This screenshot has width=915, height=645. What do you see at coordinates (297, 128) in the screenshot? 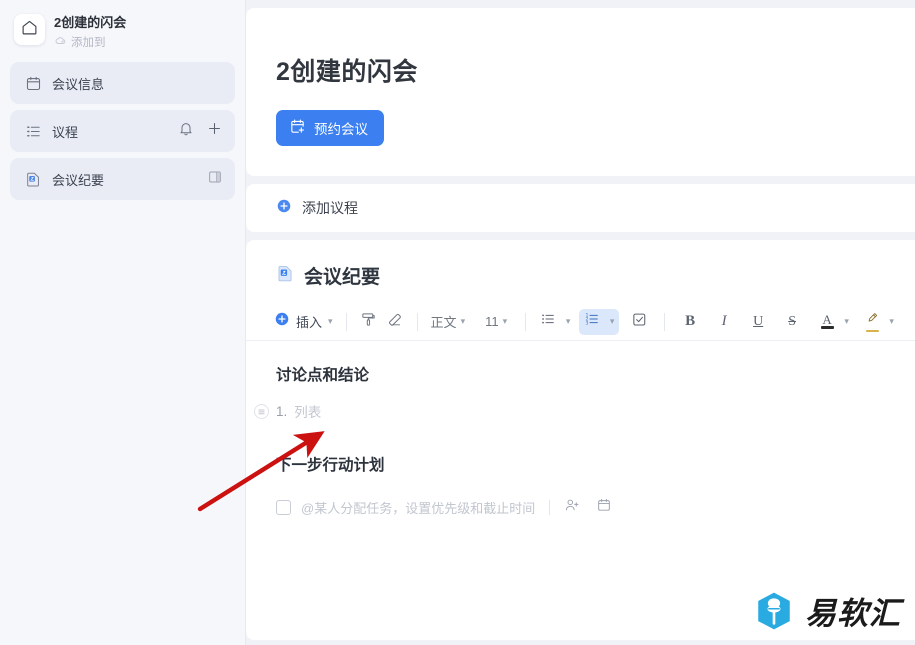
I see `calendar-plus-icon` at bounding box center [297, 128].